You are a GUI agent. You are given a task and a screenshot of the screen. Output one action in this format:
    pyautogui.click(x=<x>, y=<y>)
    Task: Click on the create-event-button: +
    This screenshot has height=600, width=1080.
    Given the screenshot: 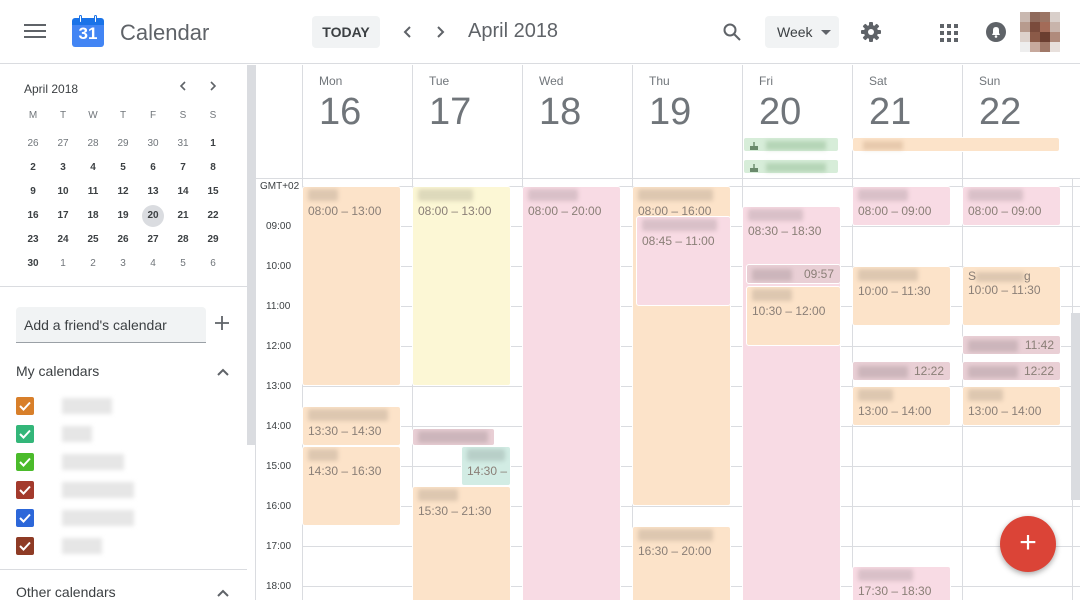 What is the action you would take?
    pyautogui.click(x=1028, y=544)
    